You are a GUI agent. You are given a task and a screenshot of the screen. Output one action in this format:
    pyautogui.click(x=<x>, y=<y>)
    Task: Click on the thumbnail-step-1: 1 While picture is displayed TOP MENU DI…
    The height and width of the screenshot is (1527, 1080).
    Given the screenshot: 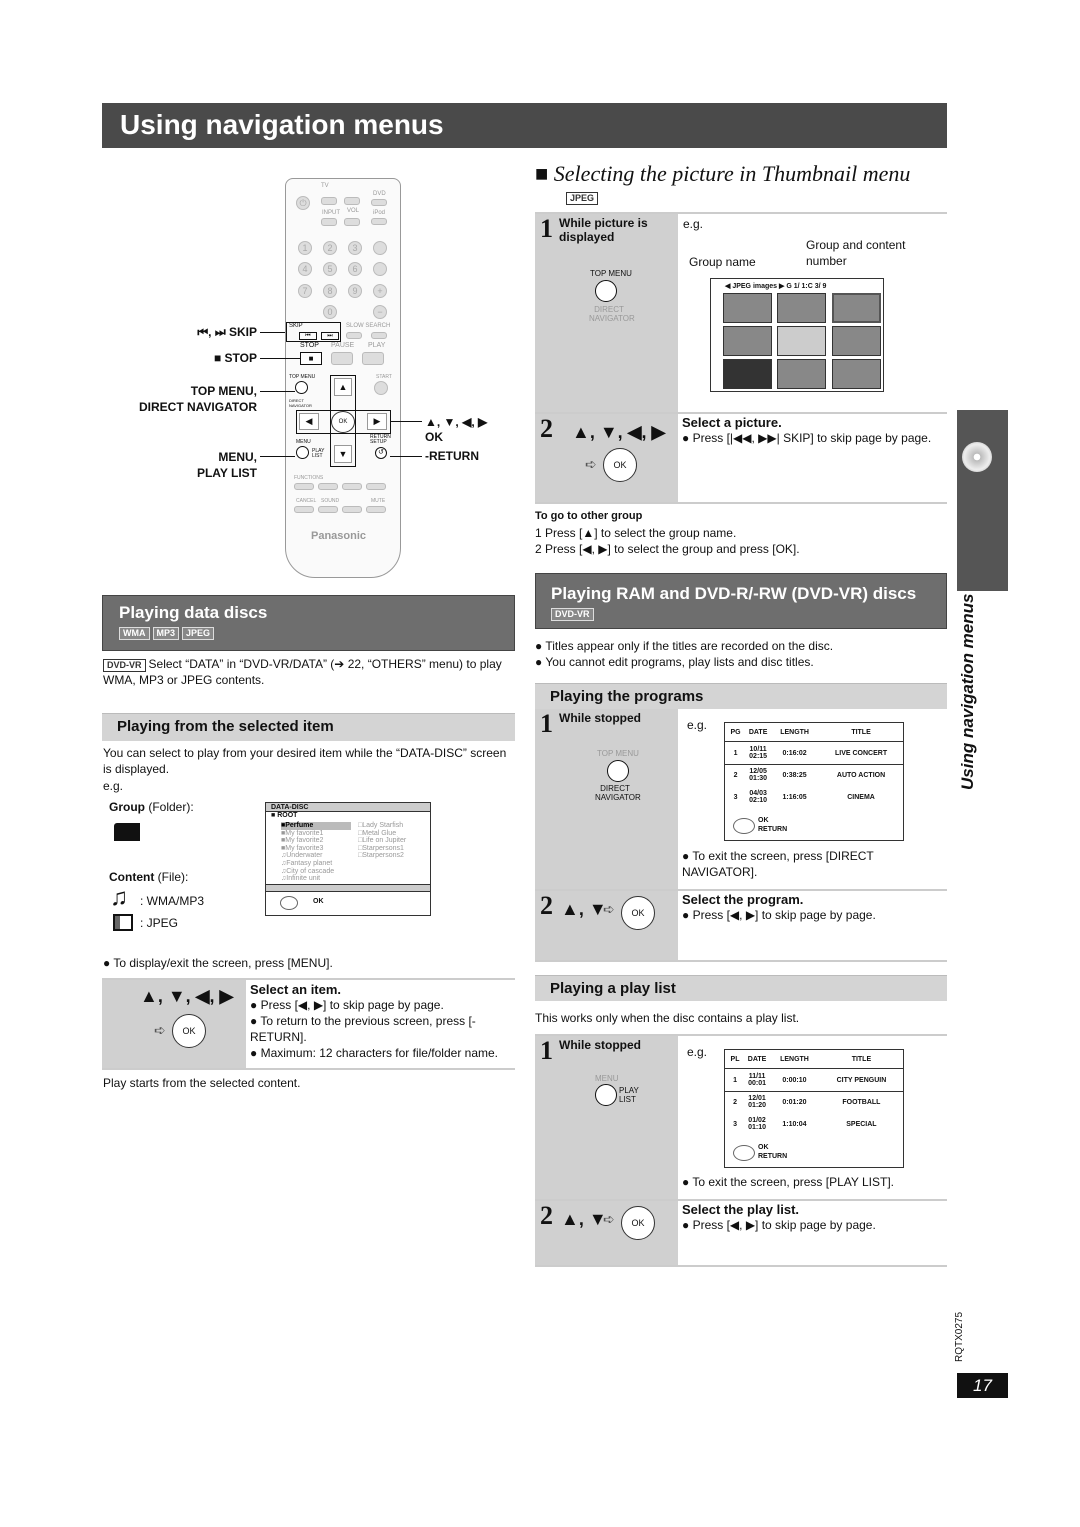 What is the action you would take?
    pyautogui.click(x=741, y=313)
    